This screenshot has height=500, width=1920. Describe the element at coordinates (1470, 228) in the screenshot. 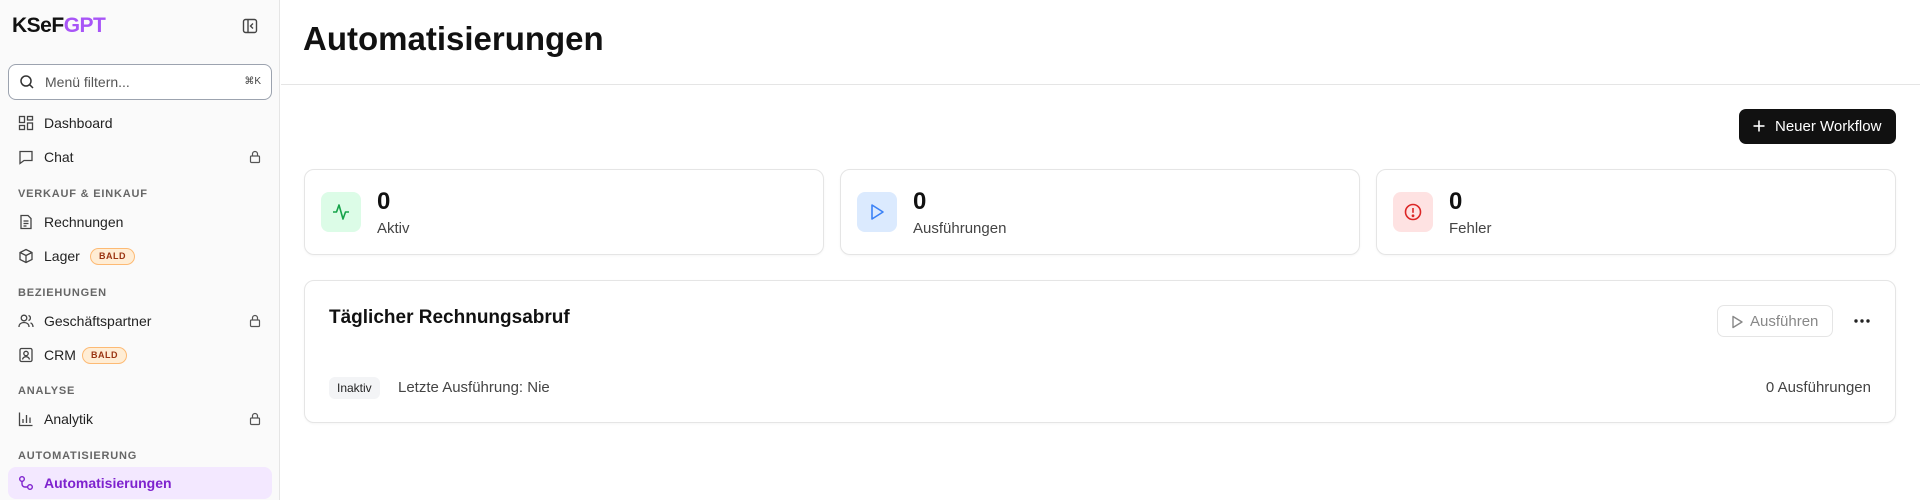

I see `stat-label: Fehler` at that location.